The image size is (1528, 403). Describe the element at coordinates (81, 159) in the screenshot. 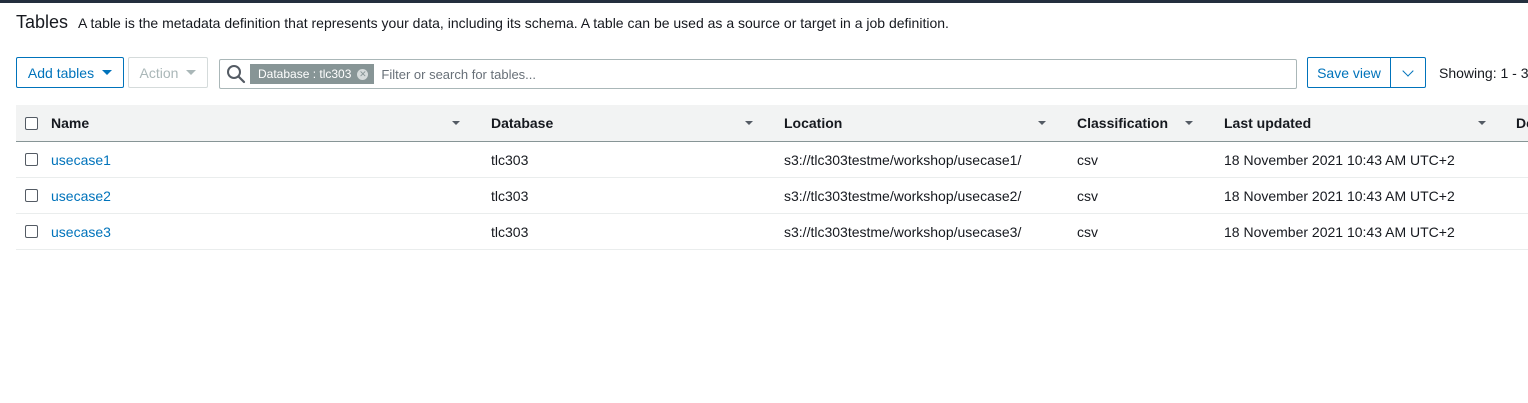

I see `table-name-link: usecase1` at that location.